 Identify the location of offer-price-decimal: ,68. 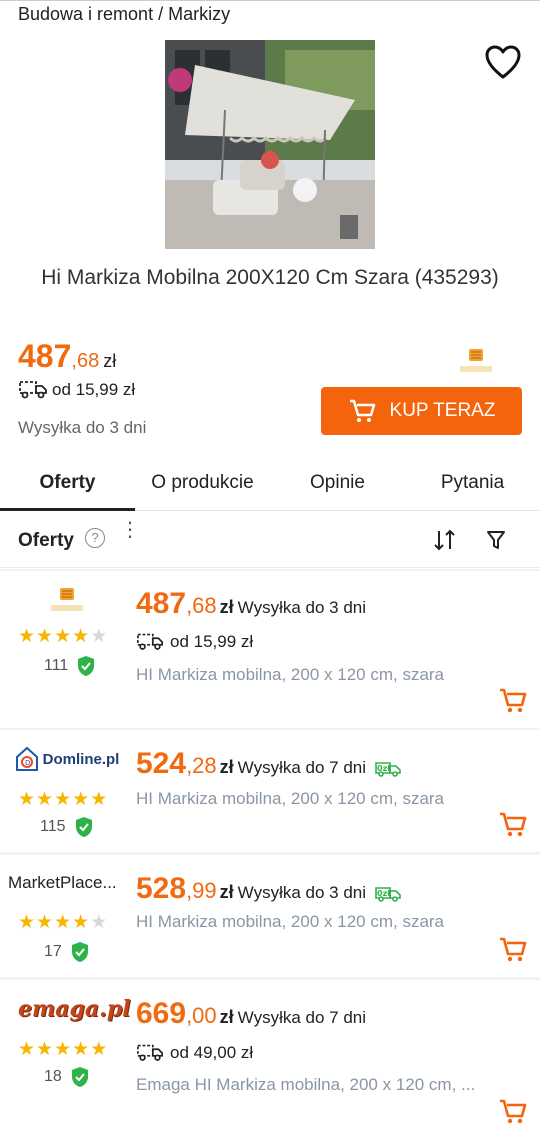
(201, 605).